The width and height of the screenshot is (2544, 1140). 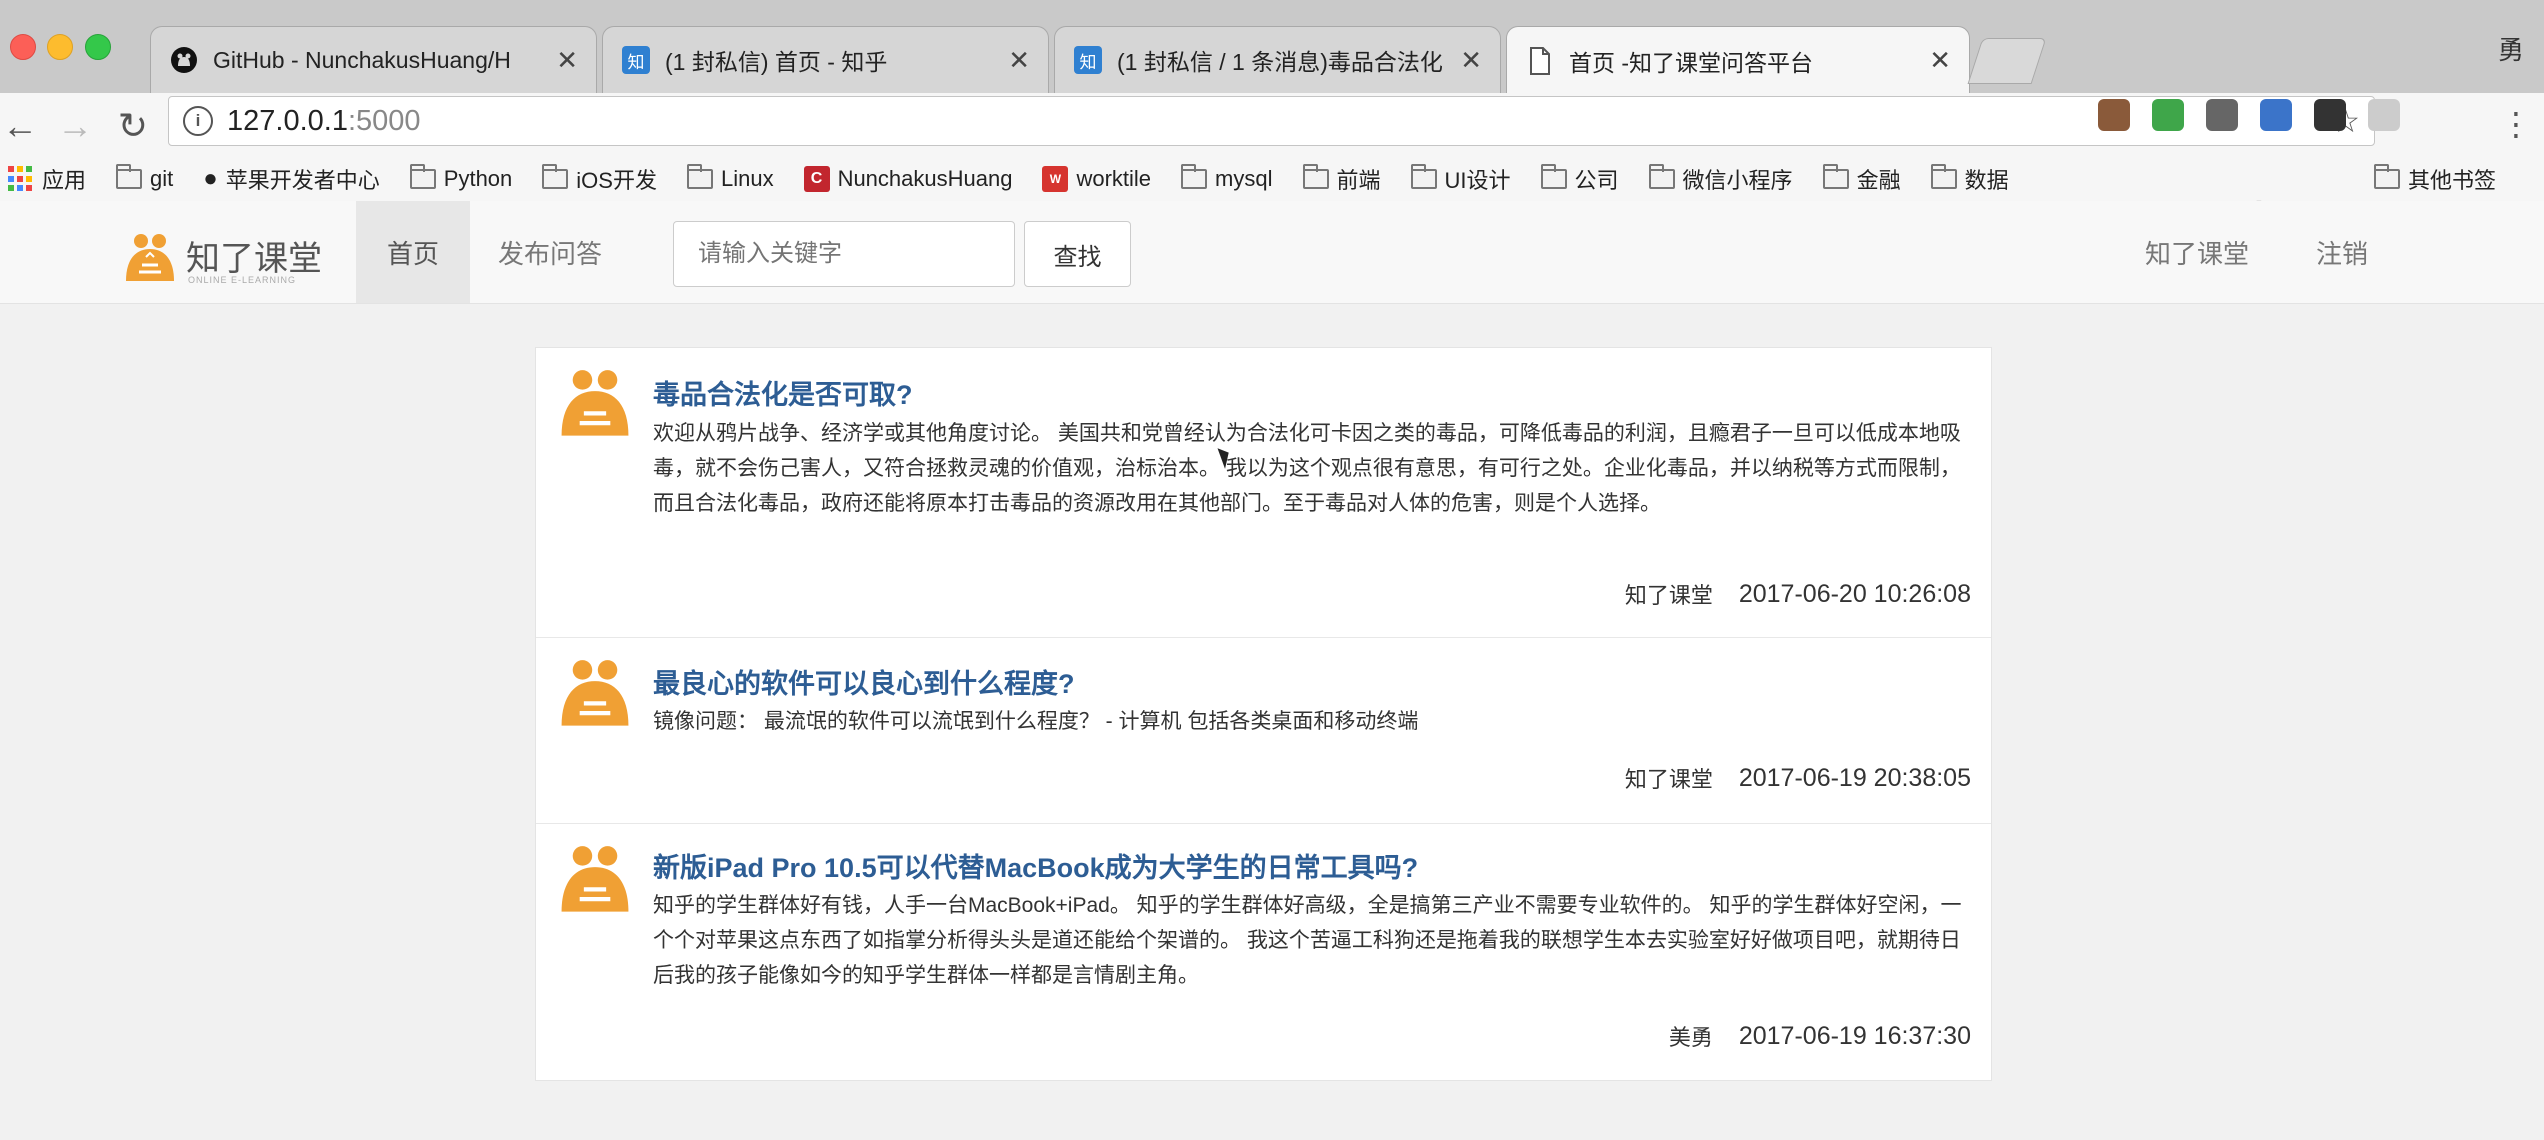 What do you see at coordinates (783, 392) in the screenshot?
I see `question-title-link: 毒品合法化是否可取?` at bounding box center [783, 392].